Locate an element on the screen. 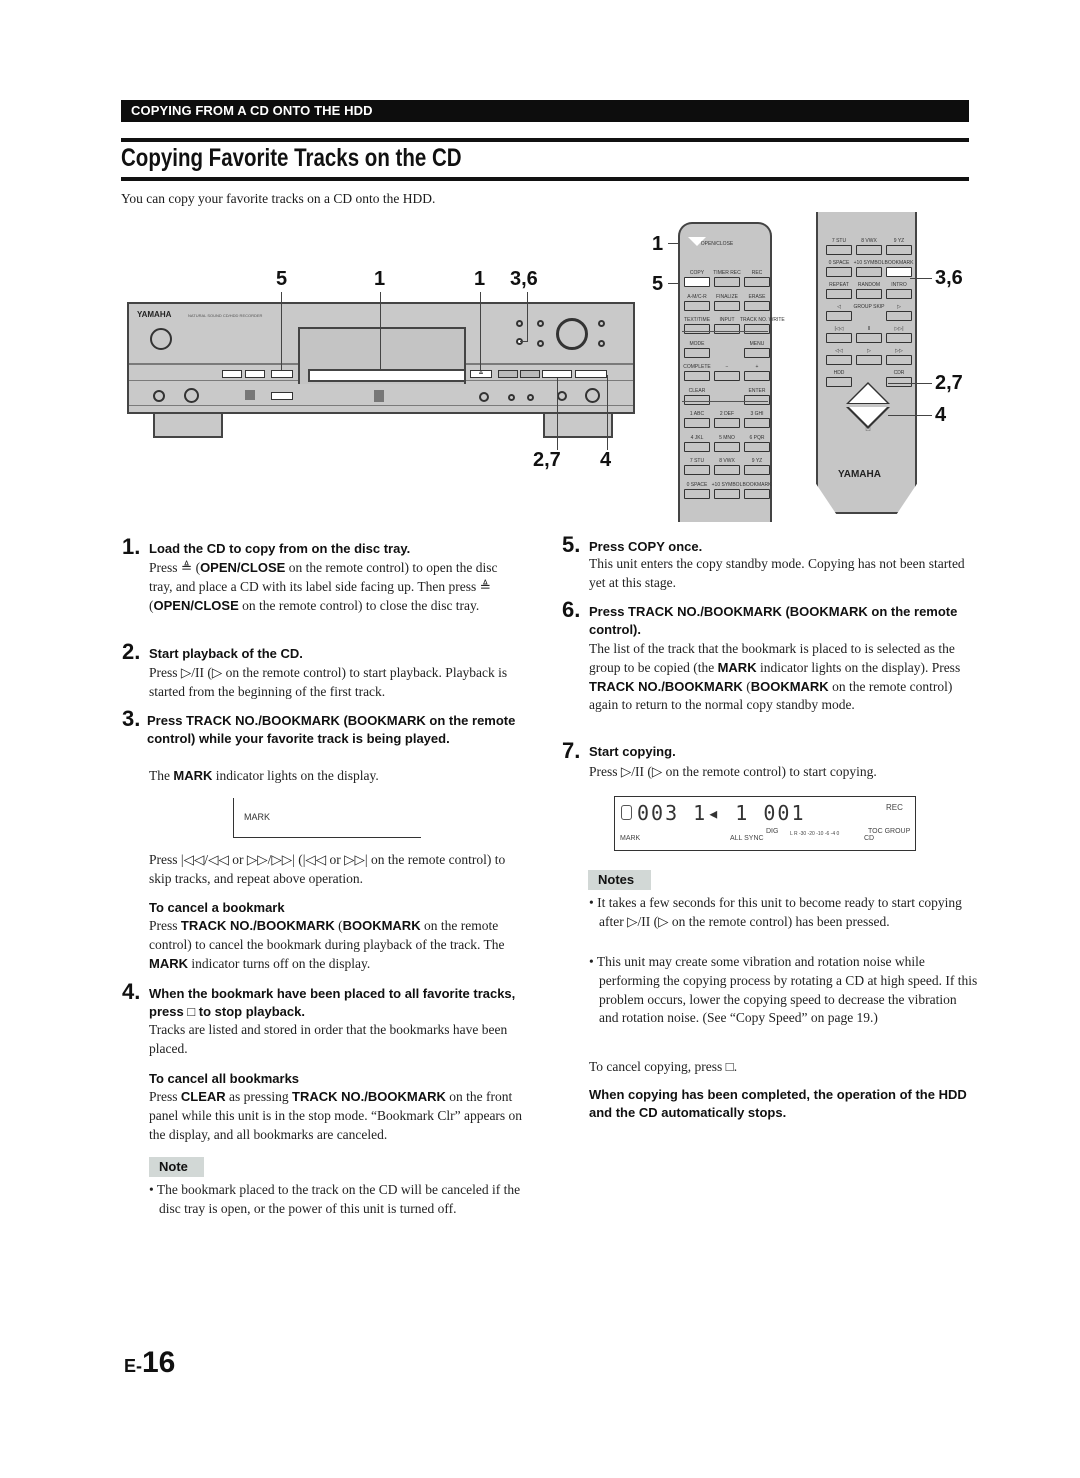  remote-button-label: ▷▷| is located at coordinates (899, 329).